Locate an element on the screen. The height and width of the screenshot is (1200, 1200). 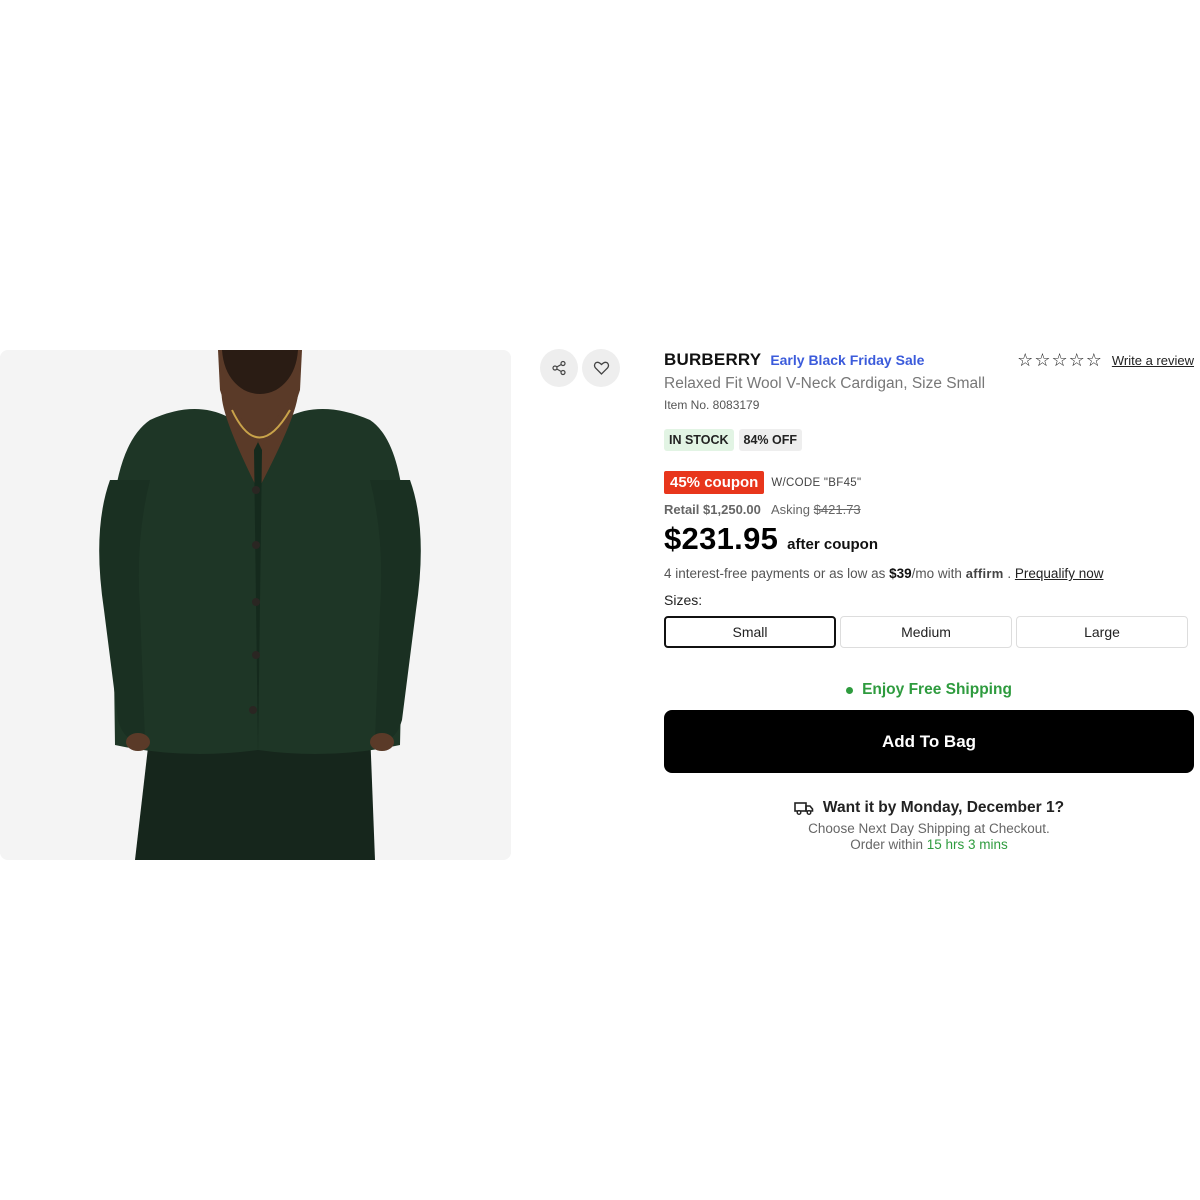
asking-value: $421.73 is located at coordinates (837, 509).